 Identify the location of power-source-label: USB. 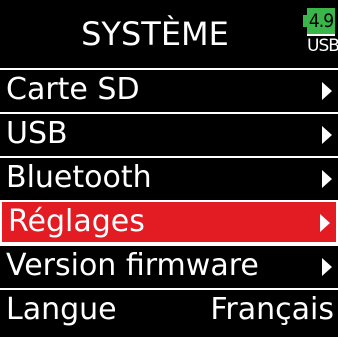
(322, 46).